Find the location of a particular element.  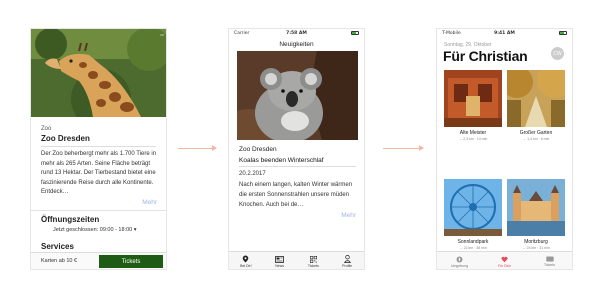

tab-fuer-dich: Für Dich is located at coordinates (504, 260).